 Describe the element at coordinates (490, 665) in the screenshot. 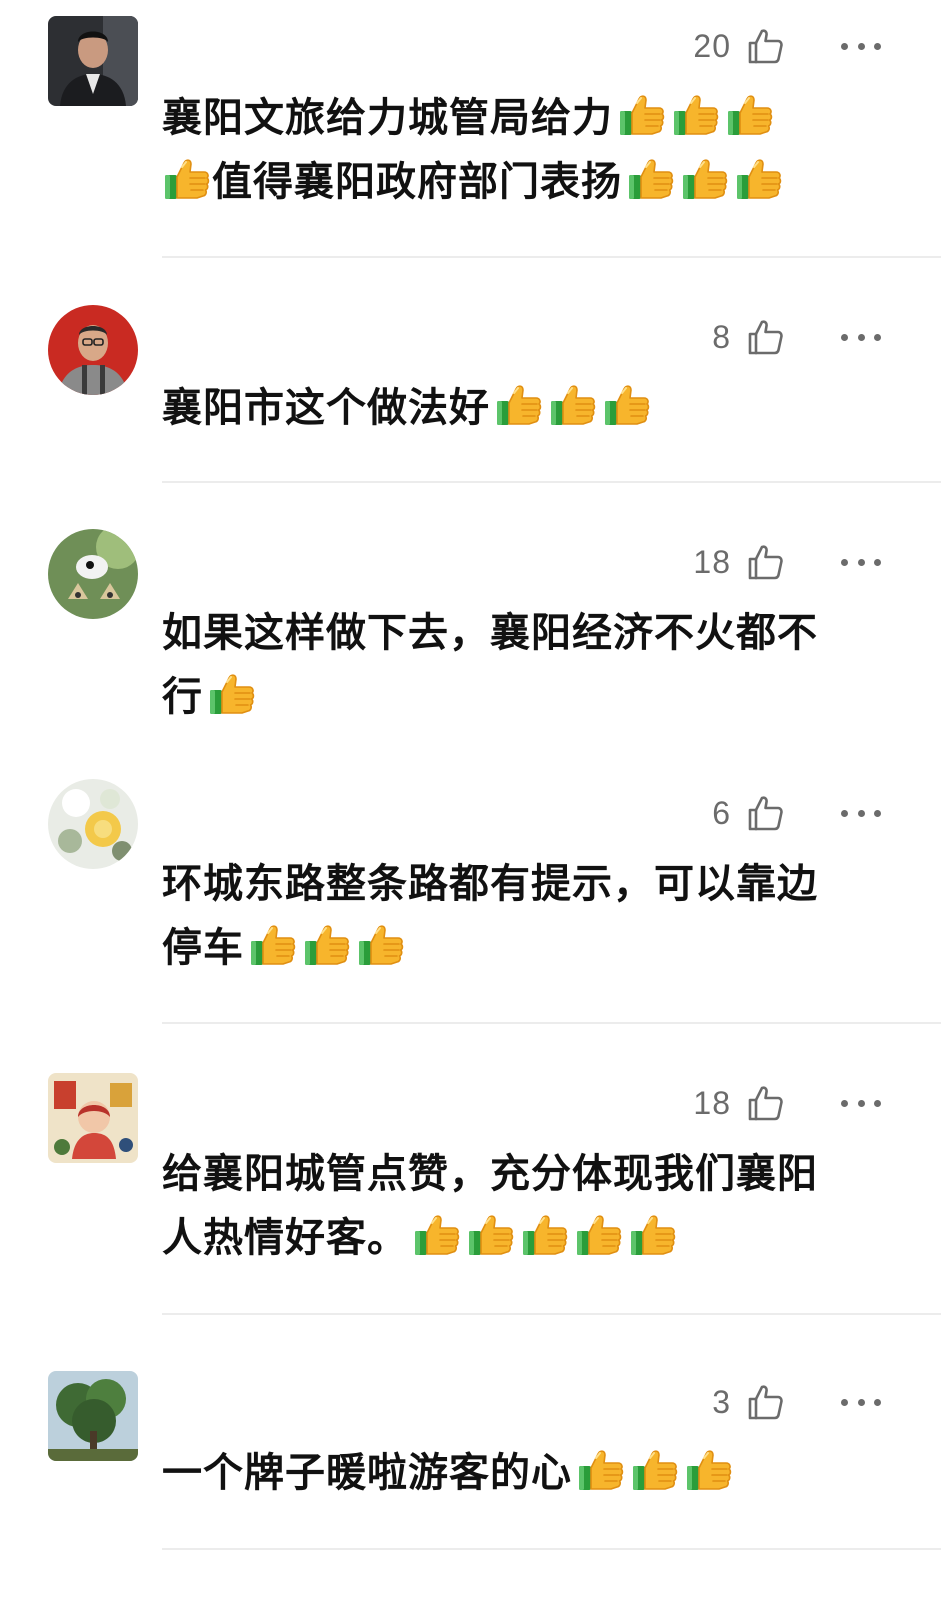

I see `comment-text-part: 如果这样做下去，襄阳经济不火都不行` at that location.